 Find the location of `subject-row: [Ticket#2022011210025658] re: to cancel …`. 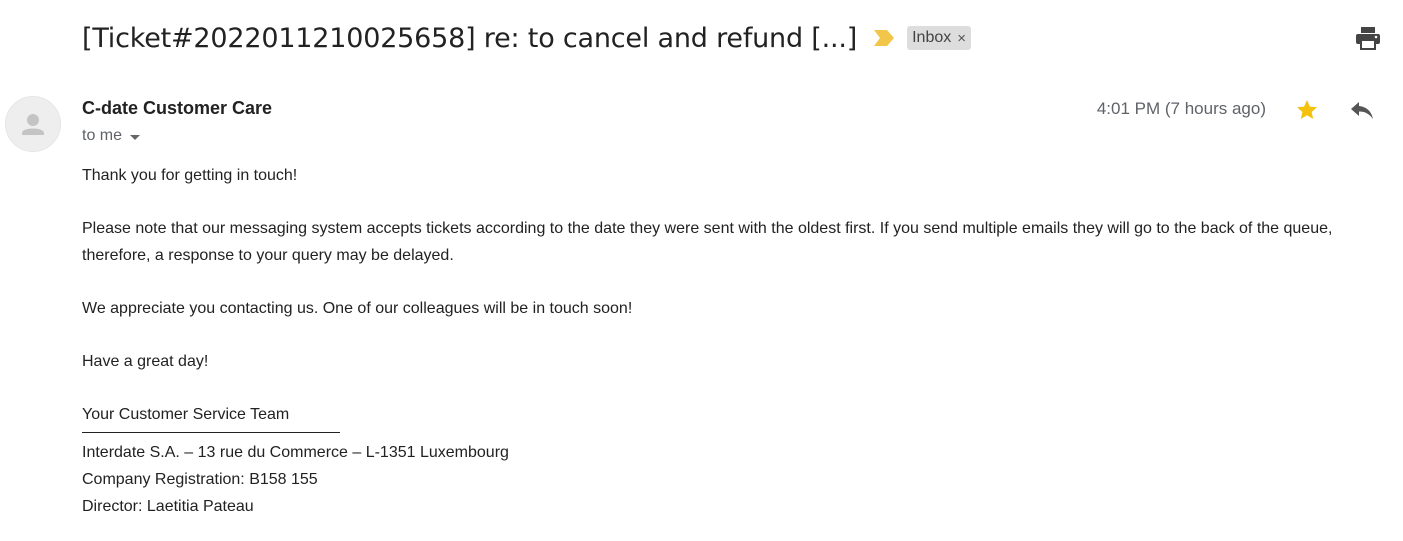

subject-row: [Ticket#2022011210025658] re: to cancel … is located at coordinates (527, 38).